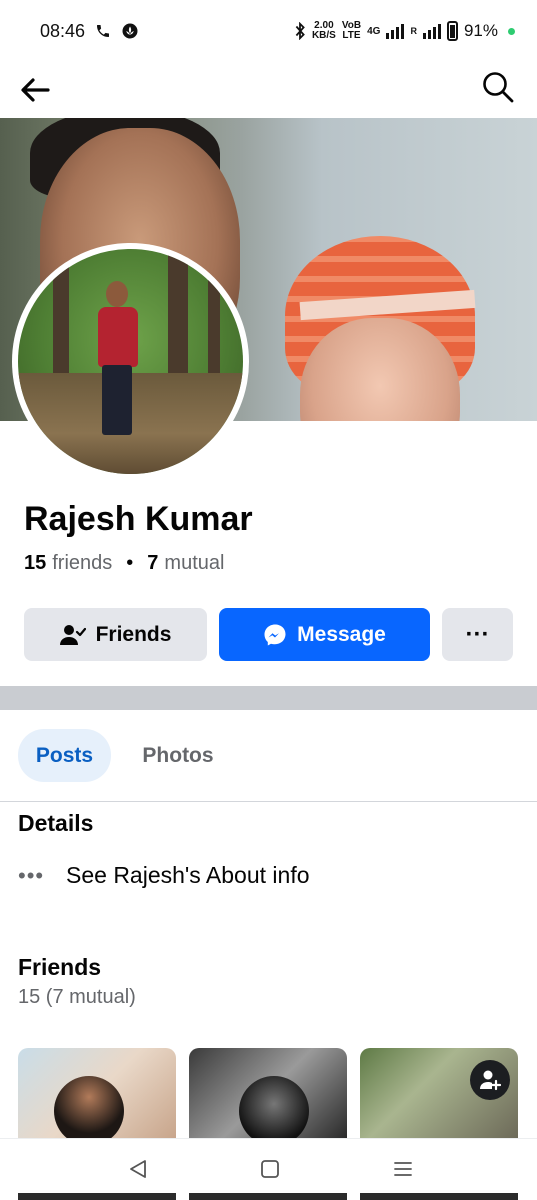  I want to click on avatar-person-legs, so click(117, 400).